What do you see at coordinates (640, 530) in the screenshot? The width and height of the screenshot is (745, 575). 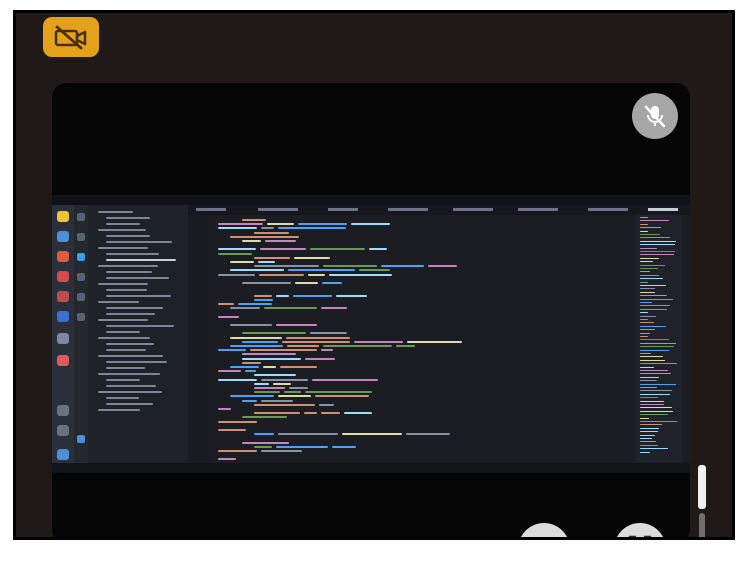 I see `fullscreen-button` at bounding box center [640, 530].